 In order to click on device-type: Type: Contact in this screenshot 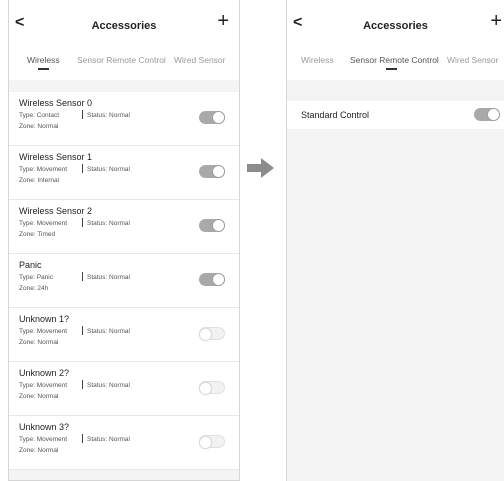, I will do `click(39, 115)`.